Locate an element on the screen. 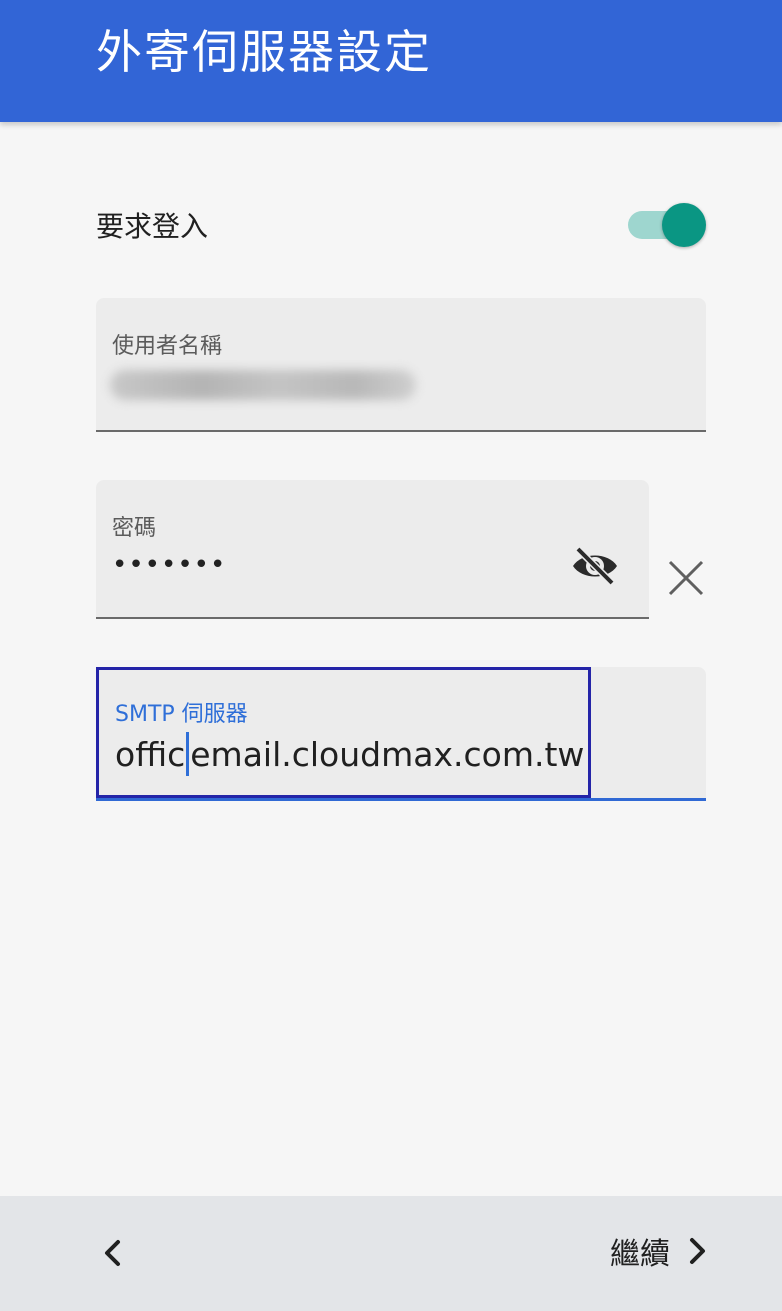 The height and width of the screenshot is (1311, 782). back-button is located at coordinates (113, 1253).